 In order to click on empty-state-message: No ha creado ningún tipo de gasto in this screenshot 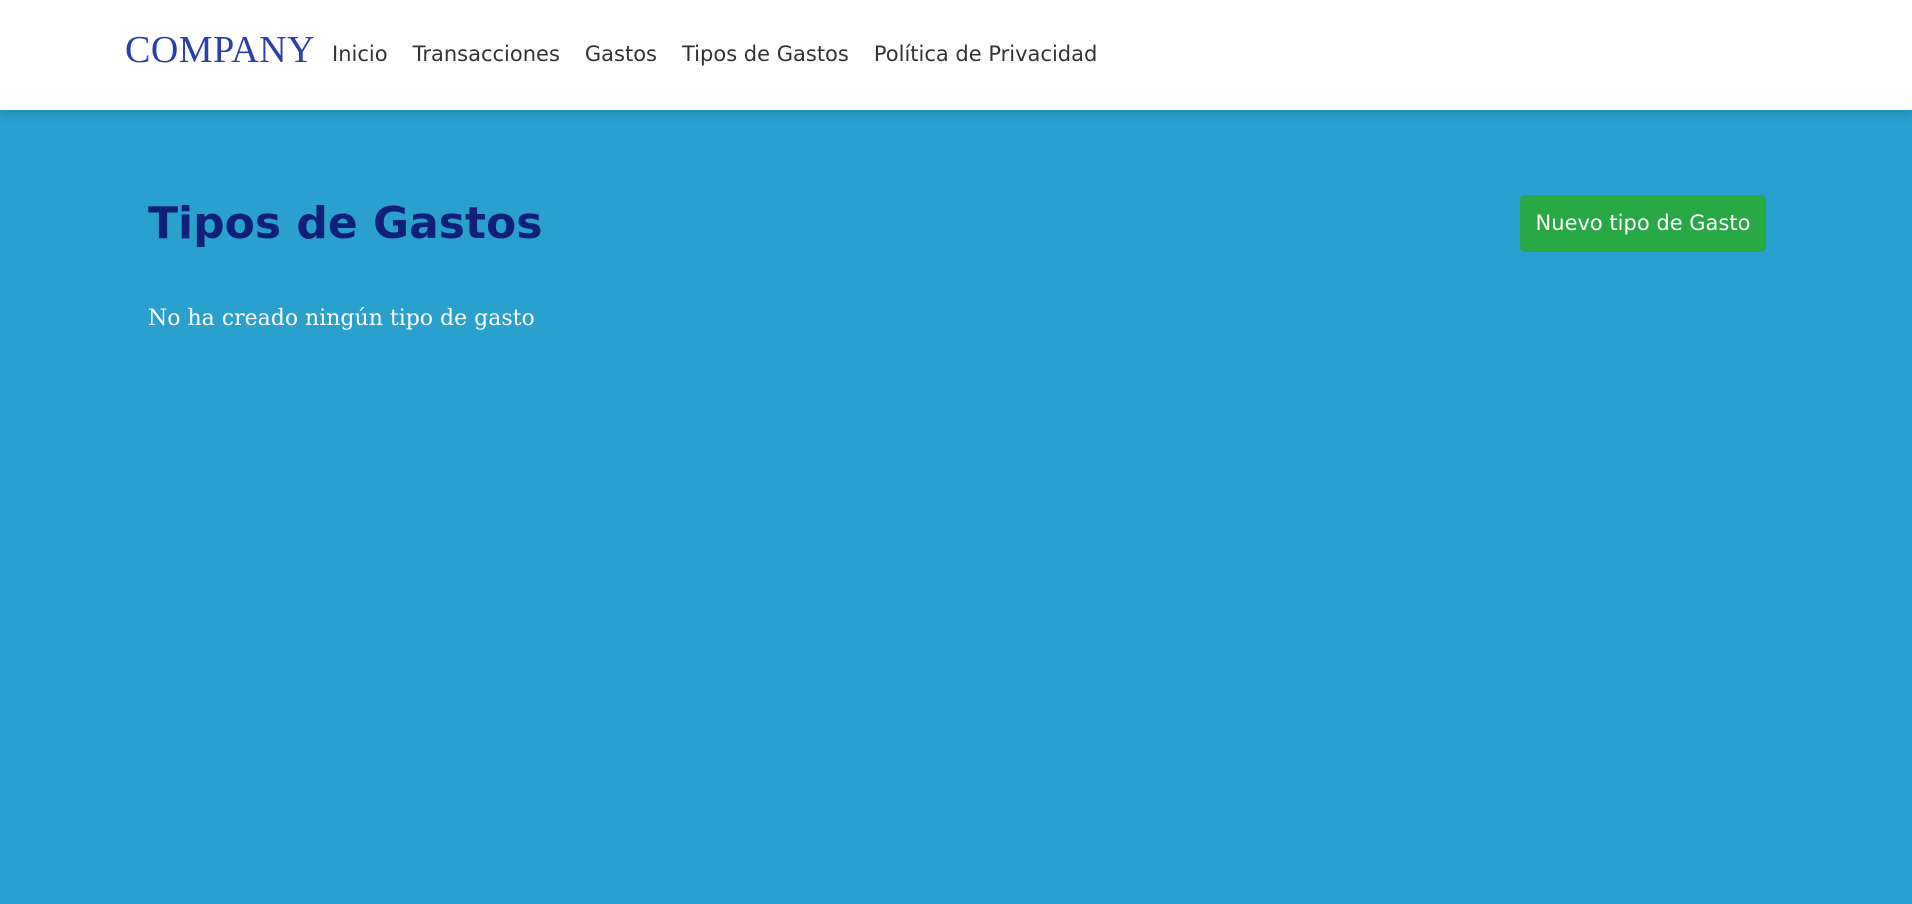, I will do `click(341, 318)`.